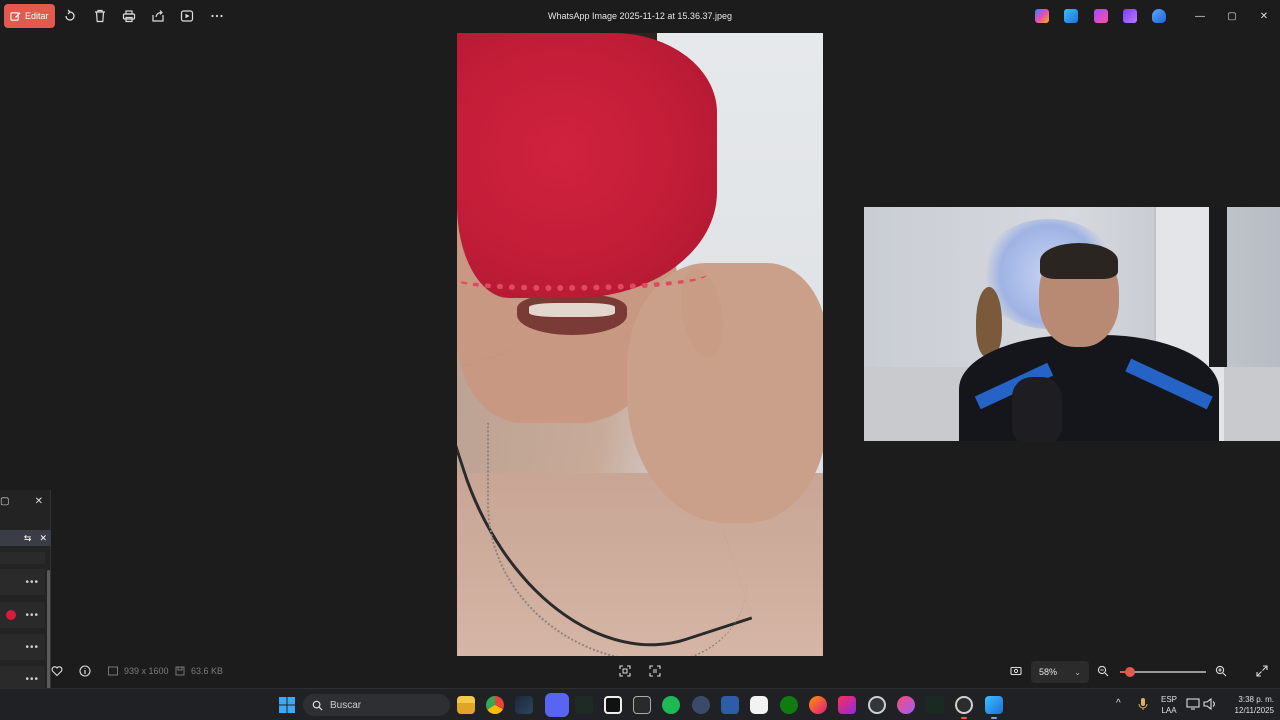 The image size is (1280, 720). Describe the element at coordinates (1048, 672) in the screenshot. I see `zoom-level-text: 58%` at that location.